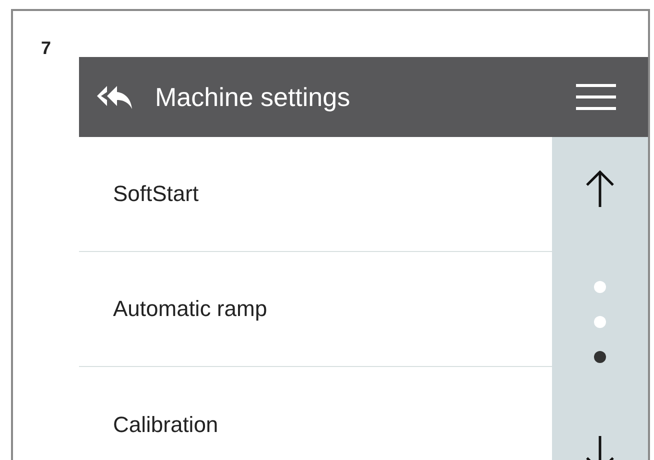  I want to click on menu-icon, so click(596, 97).